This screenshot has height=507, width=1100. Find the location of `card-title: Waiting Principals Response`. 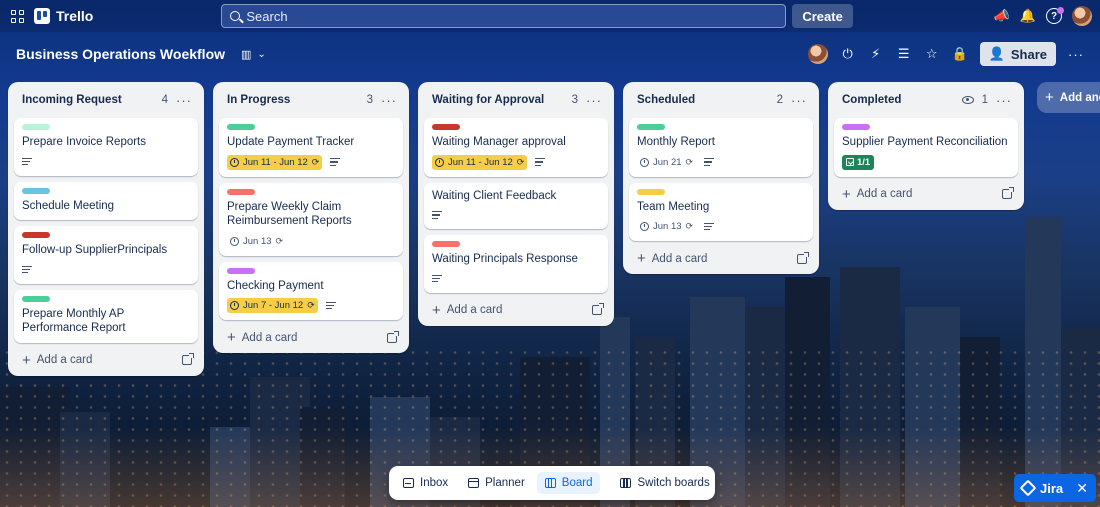

card-title: Waiting Principals Response is located at coordinates (505, 259).